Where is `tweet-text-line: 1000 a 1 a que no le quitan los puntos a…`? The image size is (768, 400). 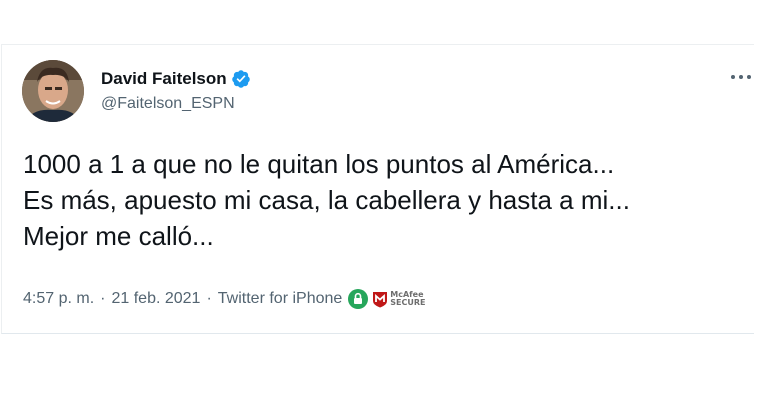 tweet-text-line: 1000 a 1 a que no le quitan los puntos a… is located at coordinates (319, 164).